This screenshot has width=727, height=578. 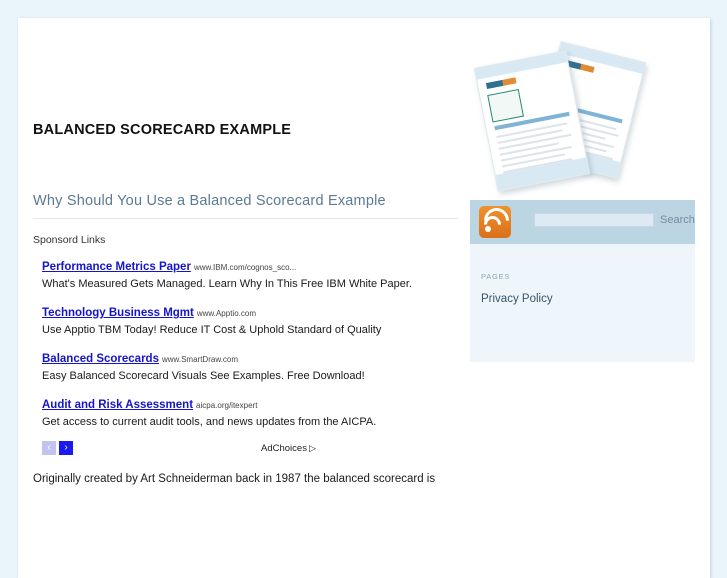 I want to click on sidebar-body: PAGES Privacy Policy, so click(x=582, y=303).